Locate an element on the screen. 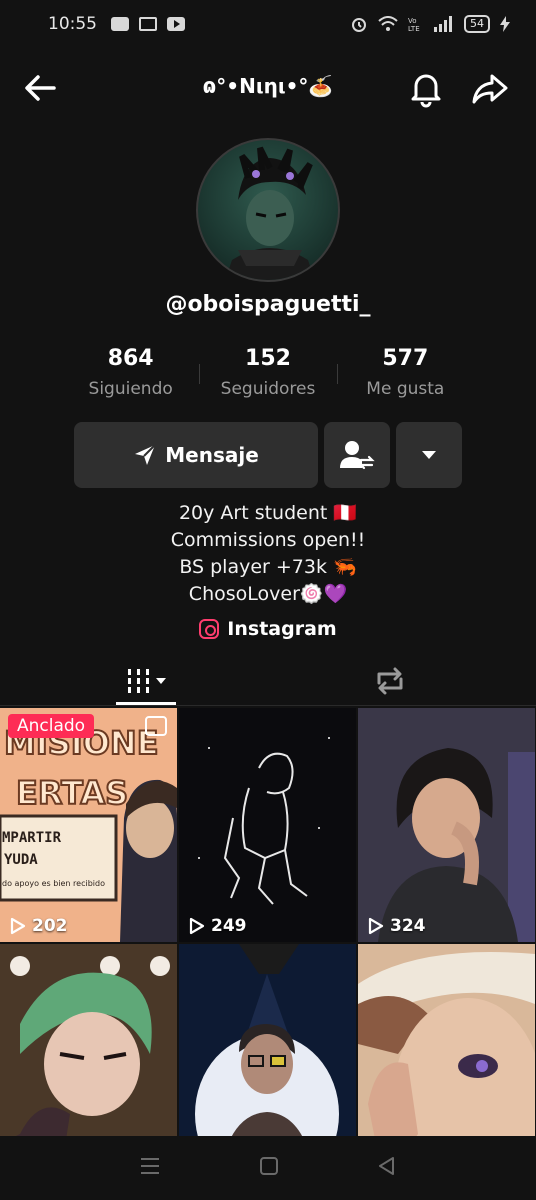 This screenshot has height=1200, width=536. status-left: 10:55 is located at coordinates (116, 24).